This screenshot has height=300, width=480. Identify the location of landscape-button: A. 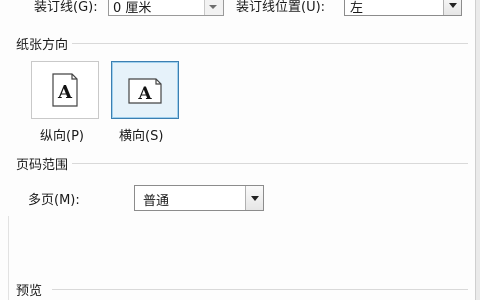
(145, 90).